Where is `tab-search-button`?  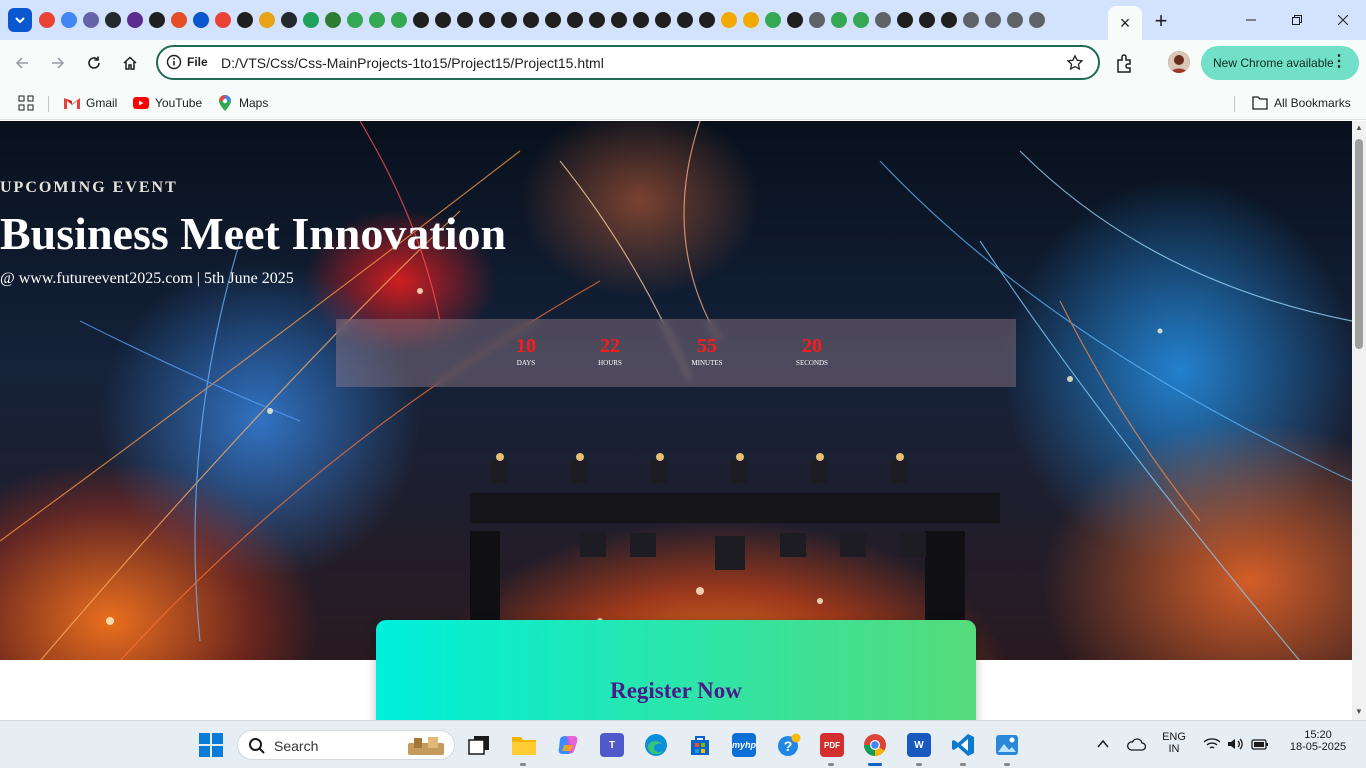
tab-search-button is located at coordinates (20, 20).